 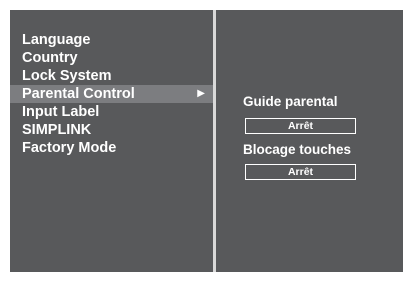 What do you see at coordinates (69, 148) in the screenshot?
I see `menu-item-label: Factory Mode` at bounding box center [69, 148].